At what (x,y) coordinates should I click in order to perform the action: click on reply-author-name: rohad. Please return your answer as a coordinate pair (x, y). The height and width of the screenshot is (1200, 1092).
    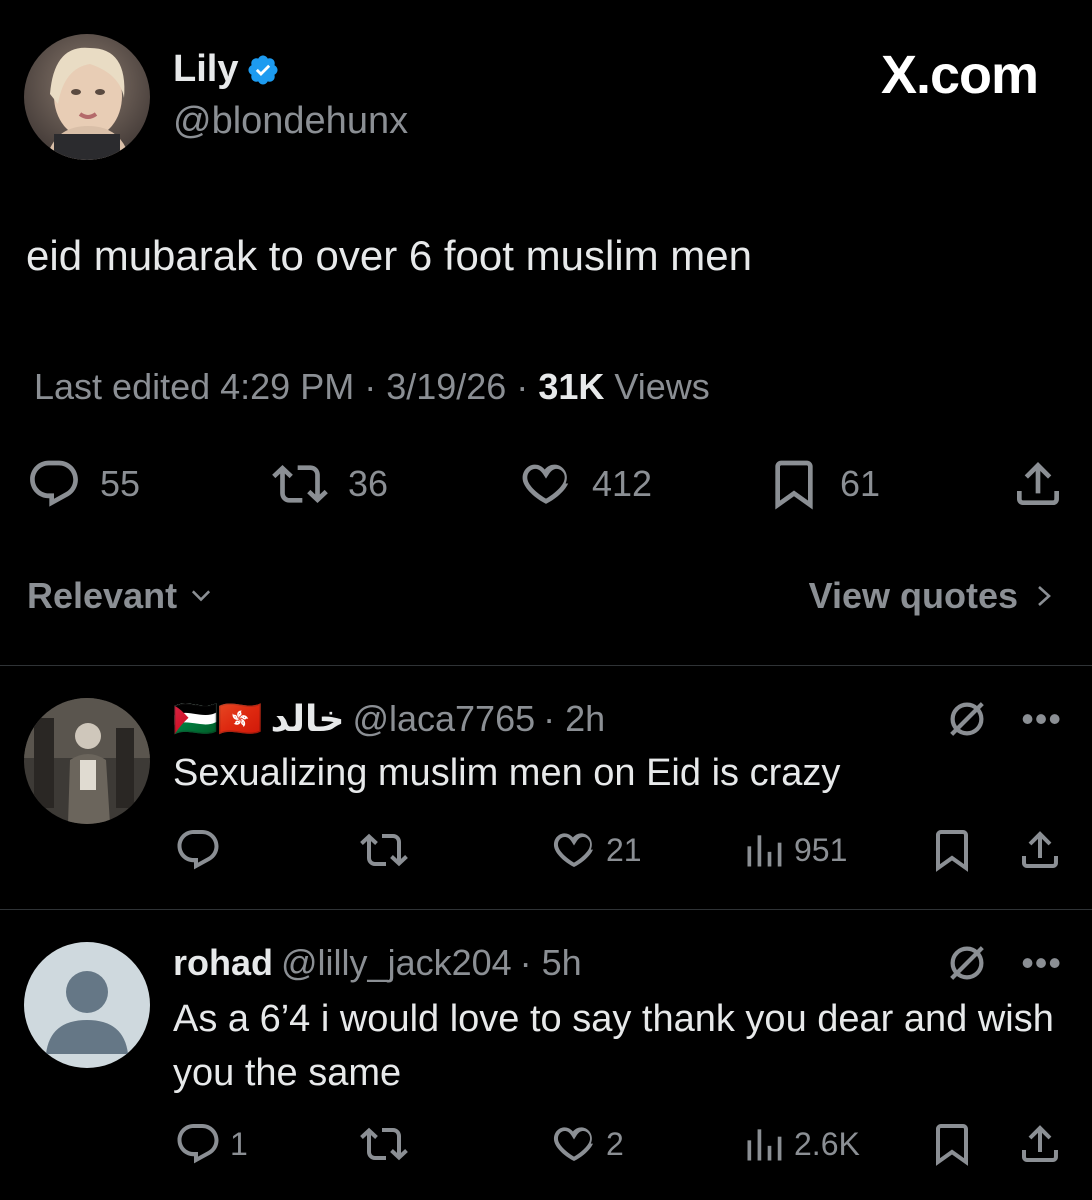
    Looking at the image, I should click on (223, 963).